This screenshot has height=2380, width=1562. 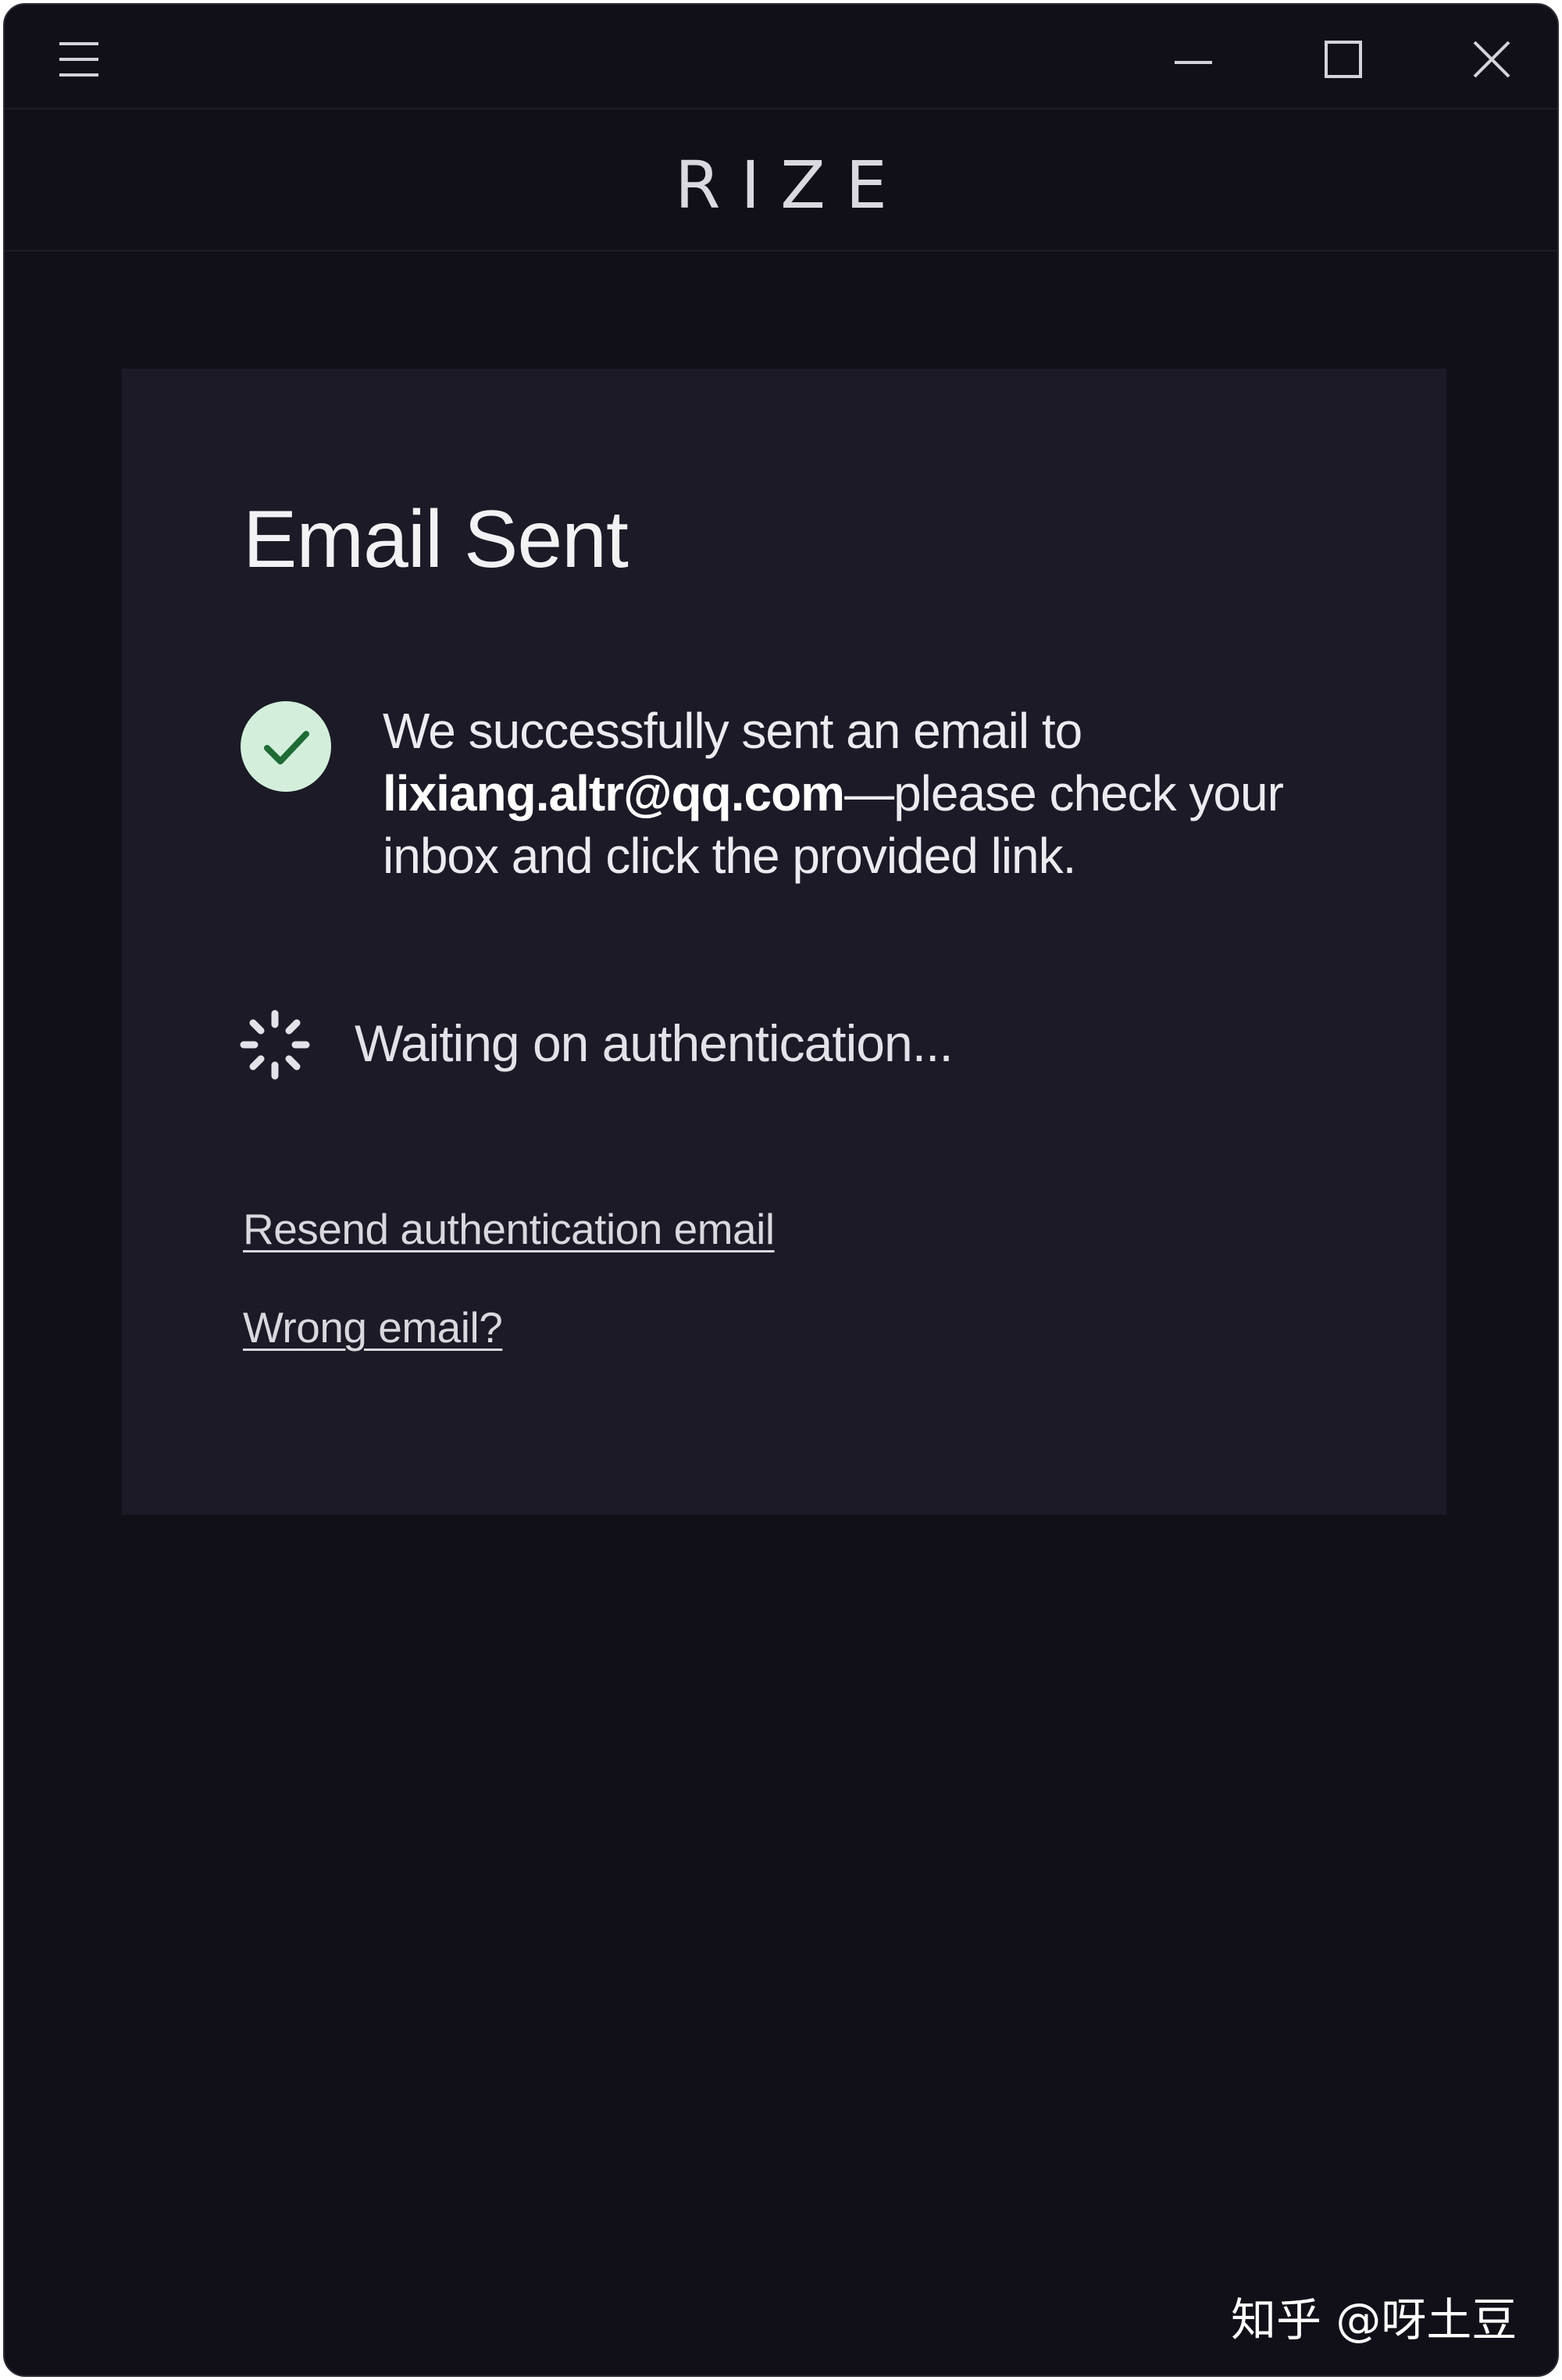 What do you see at coordinates (781, 57) in the screenshot?
I see `title-bar` at bounding box center [781, 57].